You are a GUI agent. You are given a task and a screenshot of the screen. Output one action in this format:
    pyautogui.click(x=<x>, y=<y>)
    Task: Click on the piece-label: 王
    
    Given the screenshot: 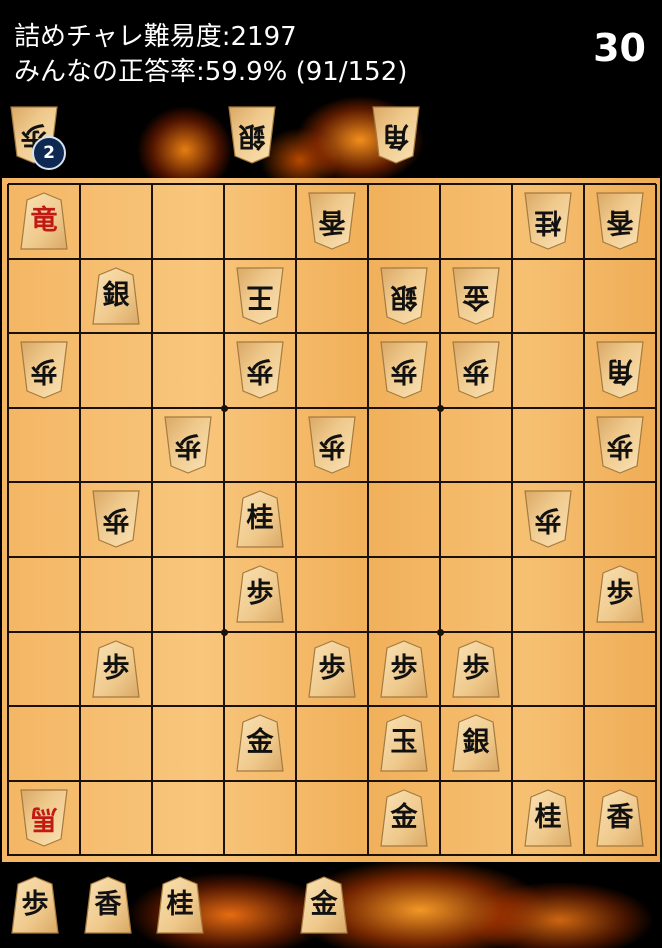 What is the action you would take?
    pyautogui.click(x=260, y=296)
    